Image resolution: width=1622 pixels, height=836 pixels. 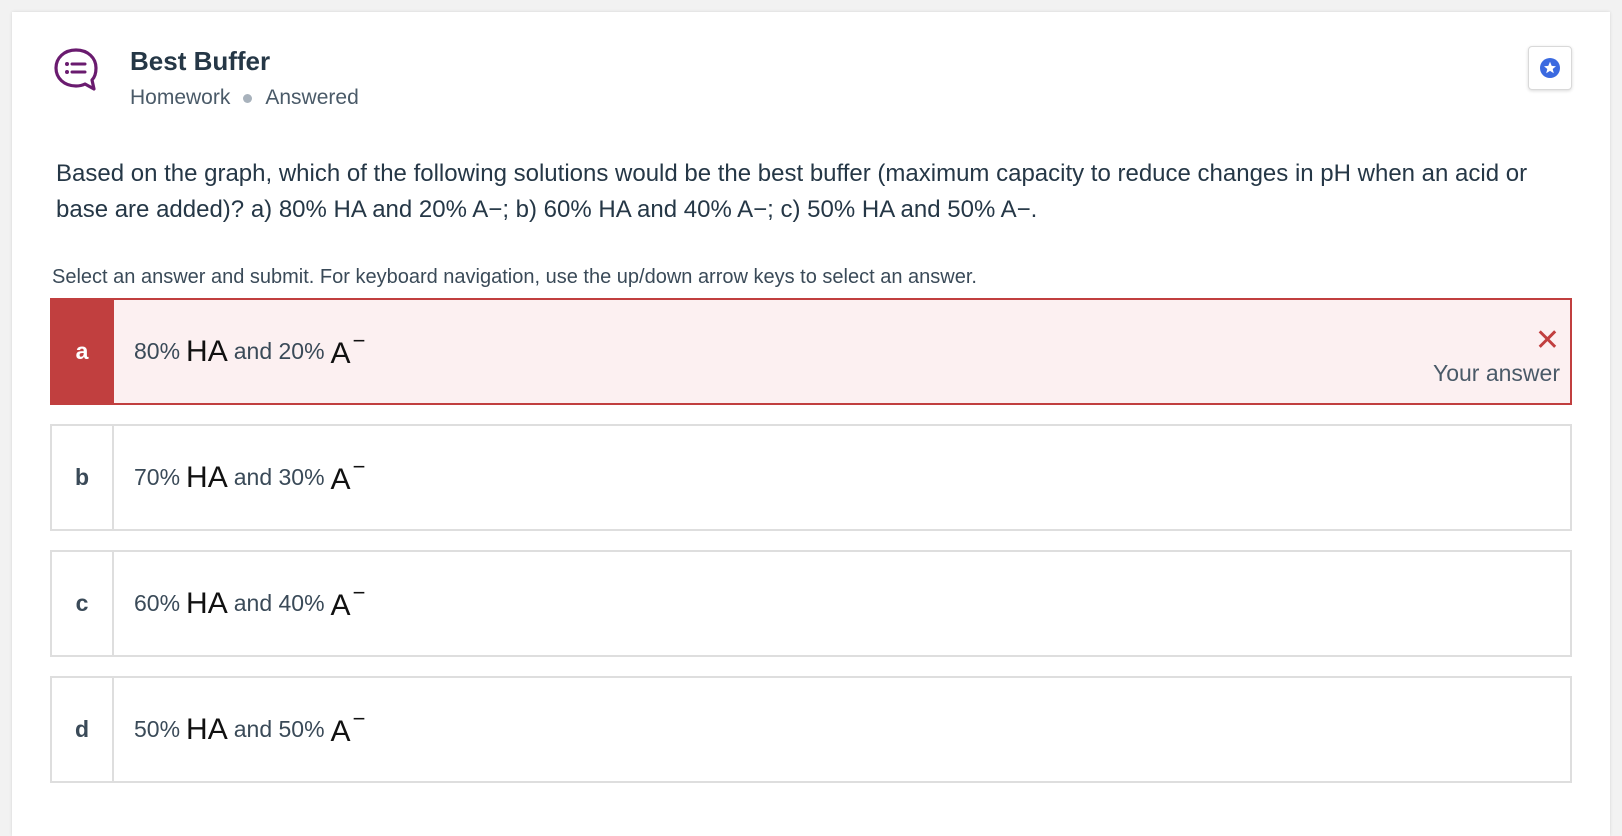 I want to click on bookmark-button, so click(x=1550, y=68).